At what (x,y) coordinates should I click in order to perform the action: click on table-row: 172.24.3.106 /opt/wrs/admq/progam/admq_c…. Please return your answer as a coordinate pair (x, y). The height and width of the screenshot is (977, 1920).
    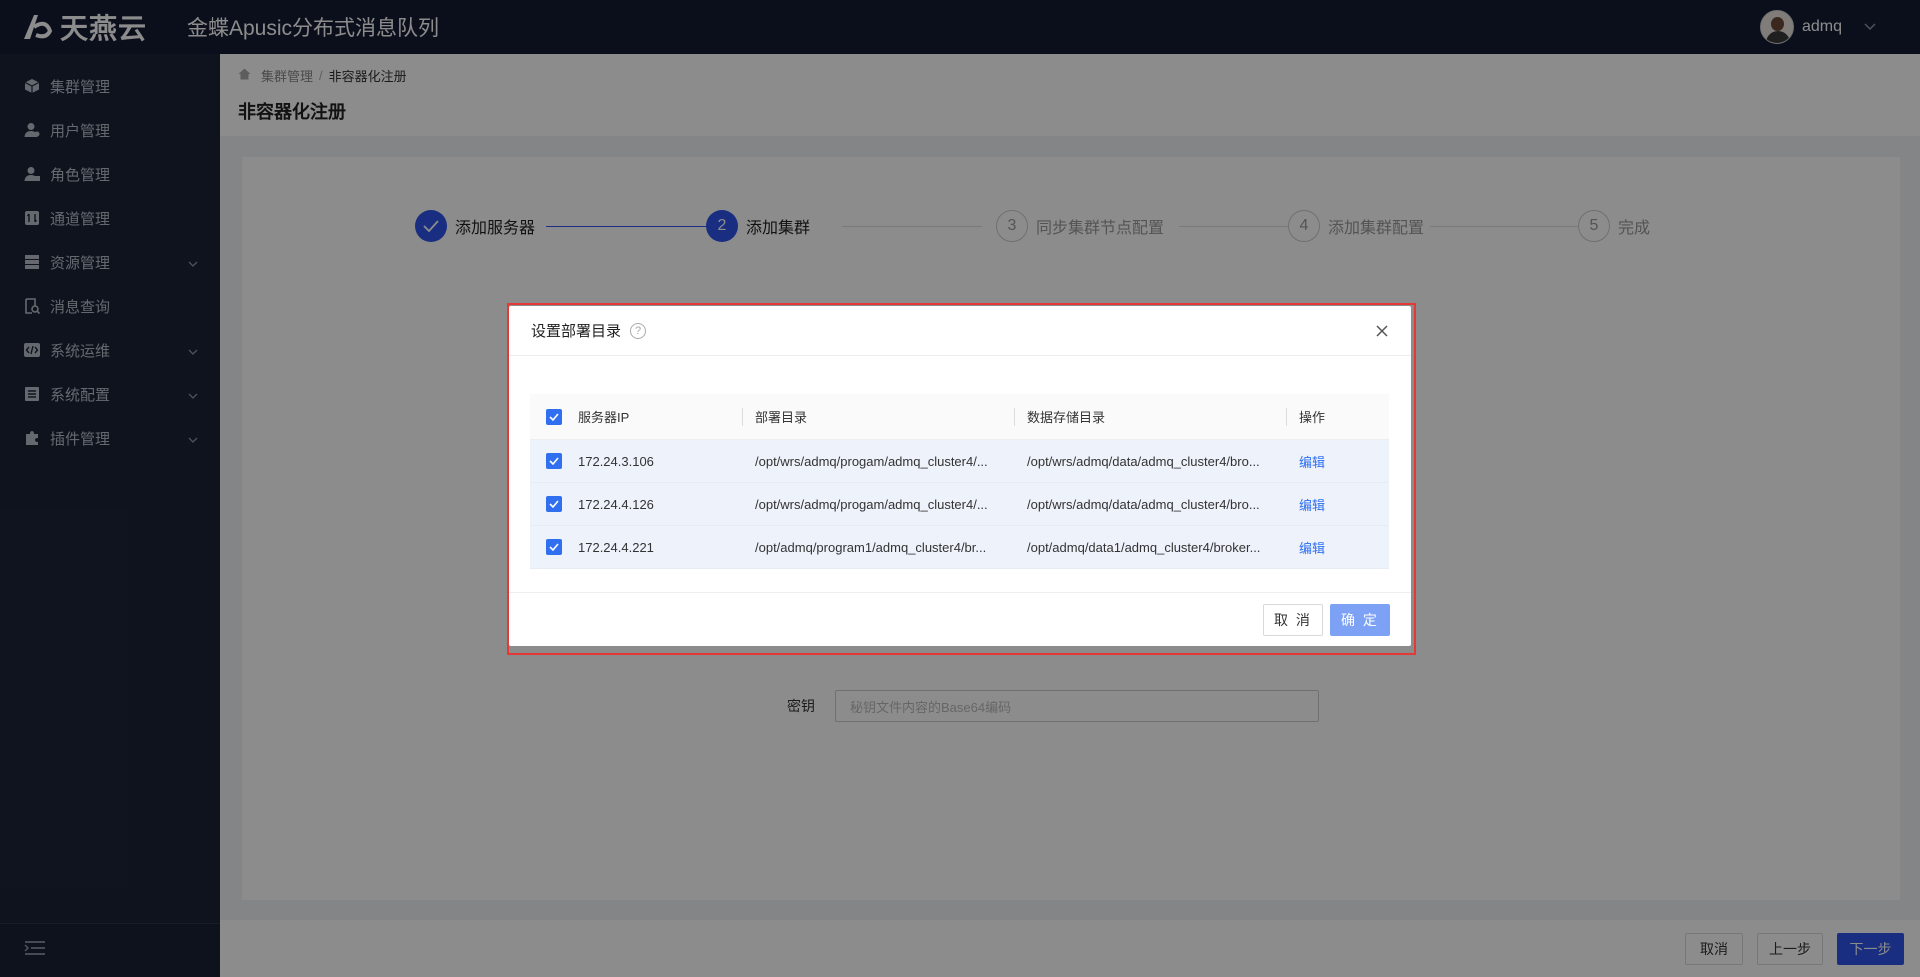
    Looking at the image, I should click on (959, 461).